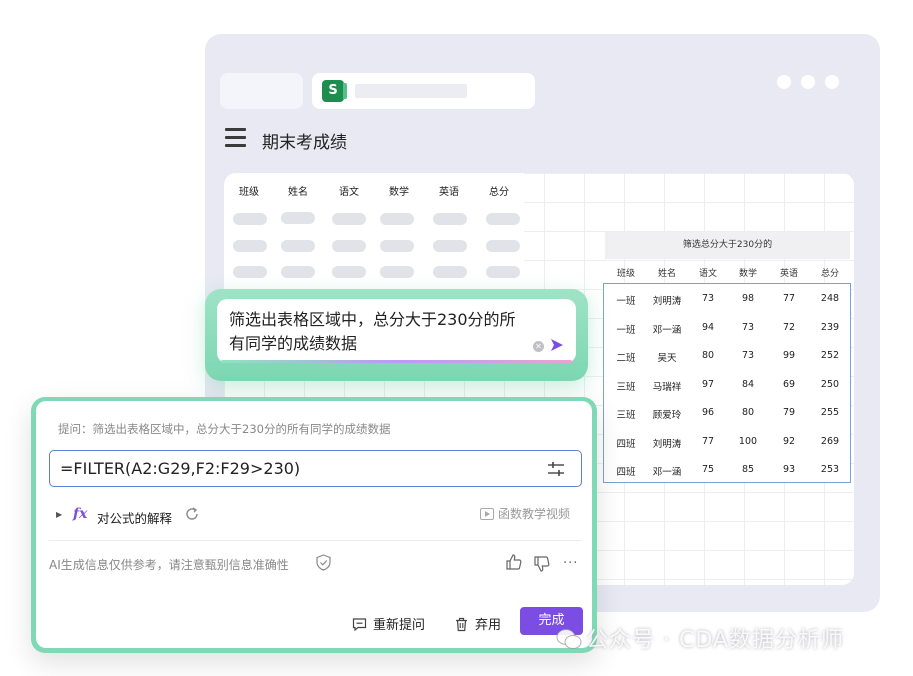 The image size is (913, 676). What do you see at coordinates (570, 563) in the screenshot?
I see `more-icon: ···` at bounding box center [570, 563].